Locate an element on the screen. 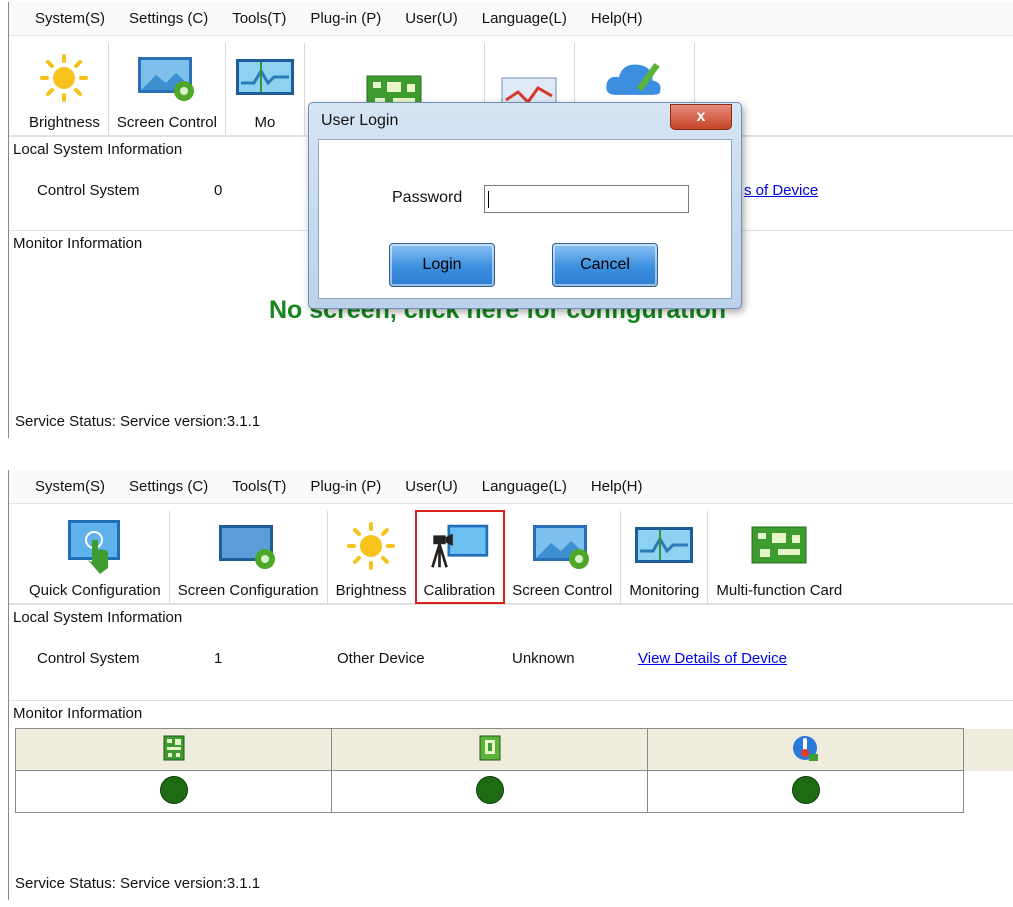 This screenshot has height=907, width=1013. table-header-row is located at coordinates (514, 749).